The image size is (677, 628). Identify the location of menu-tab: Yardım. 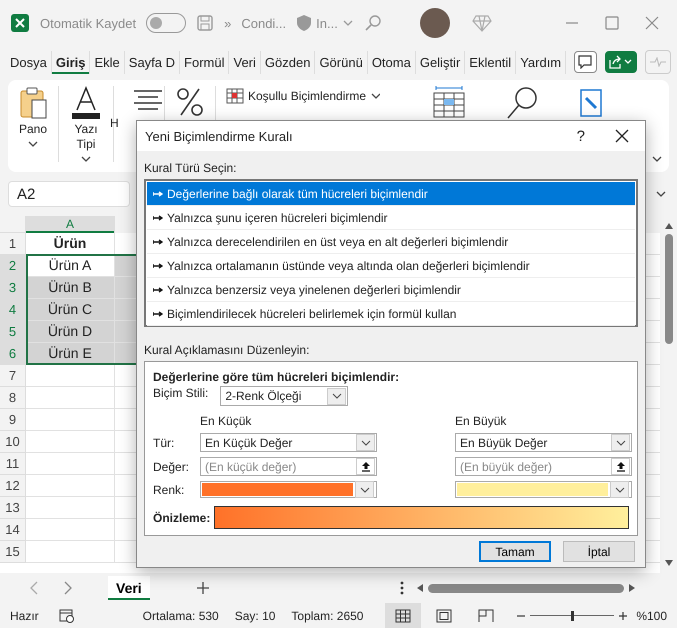
(541, 62).